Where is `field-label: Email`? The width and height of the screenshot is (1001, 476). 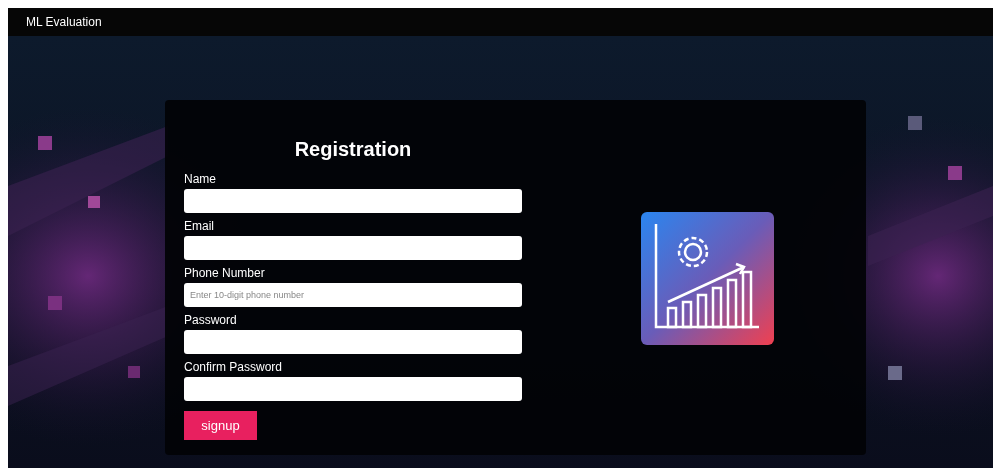
field-label: Email is located at coordinates (199, 226).